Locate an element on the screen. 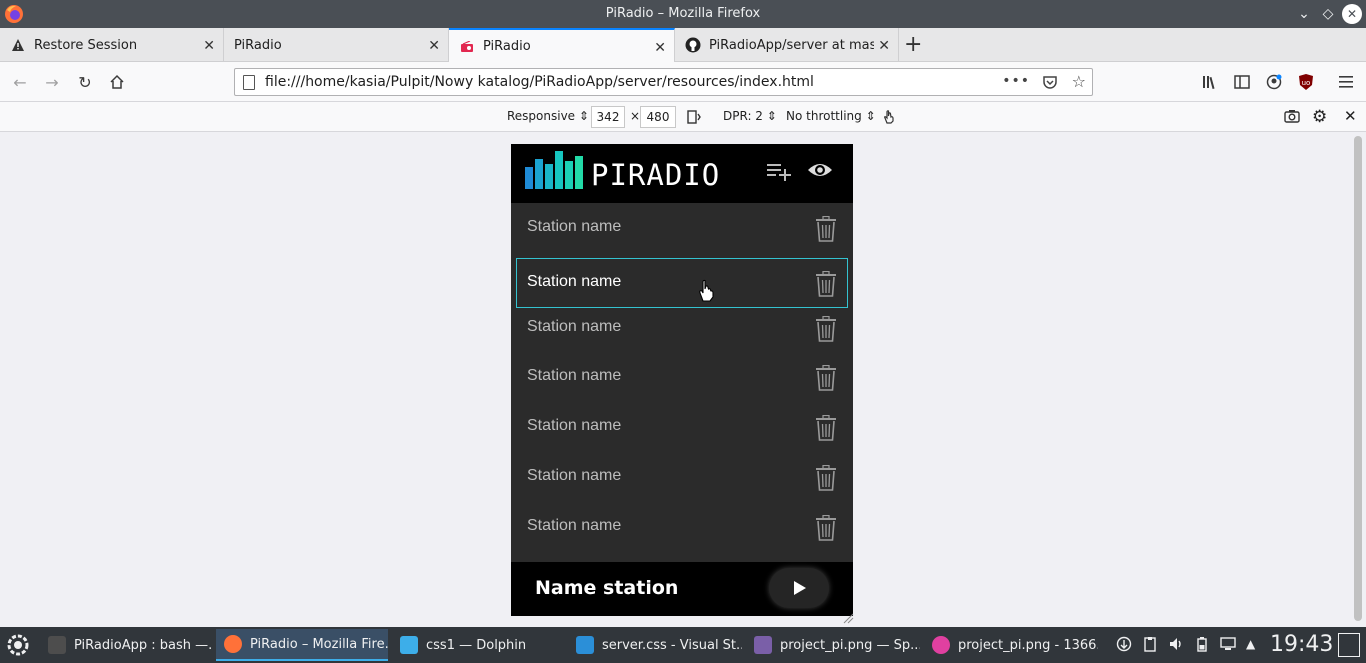 This screenshot has width=1366, height=663. taskbar-item-label: css1 — Dolphin is located at coordinates (476, 645).